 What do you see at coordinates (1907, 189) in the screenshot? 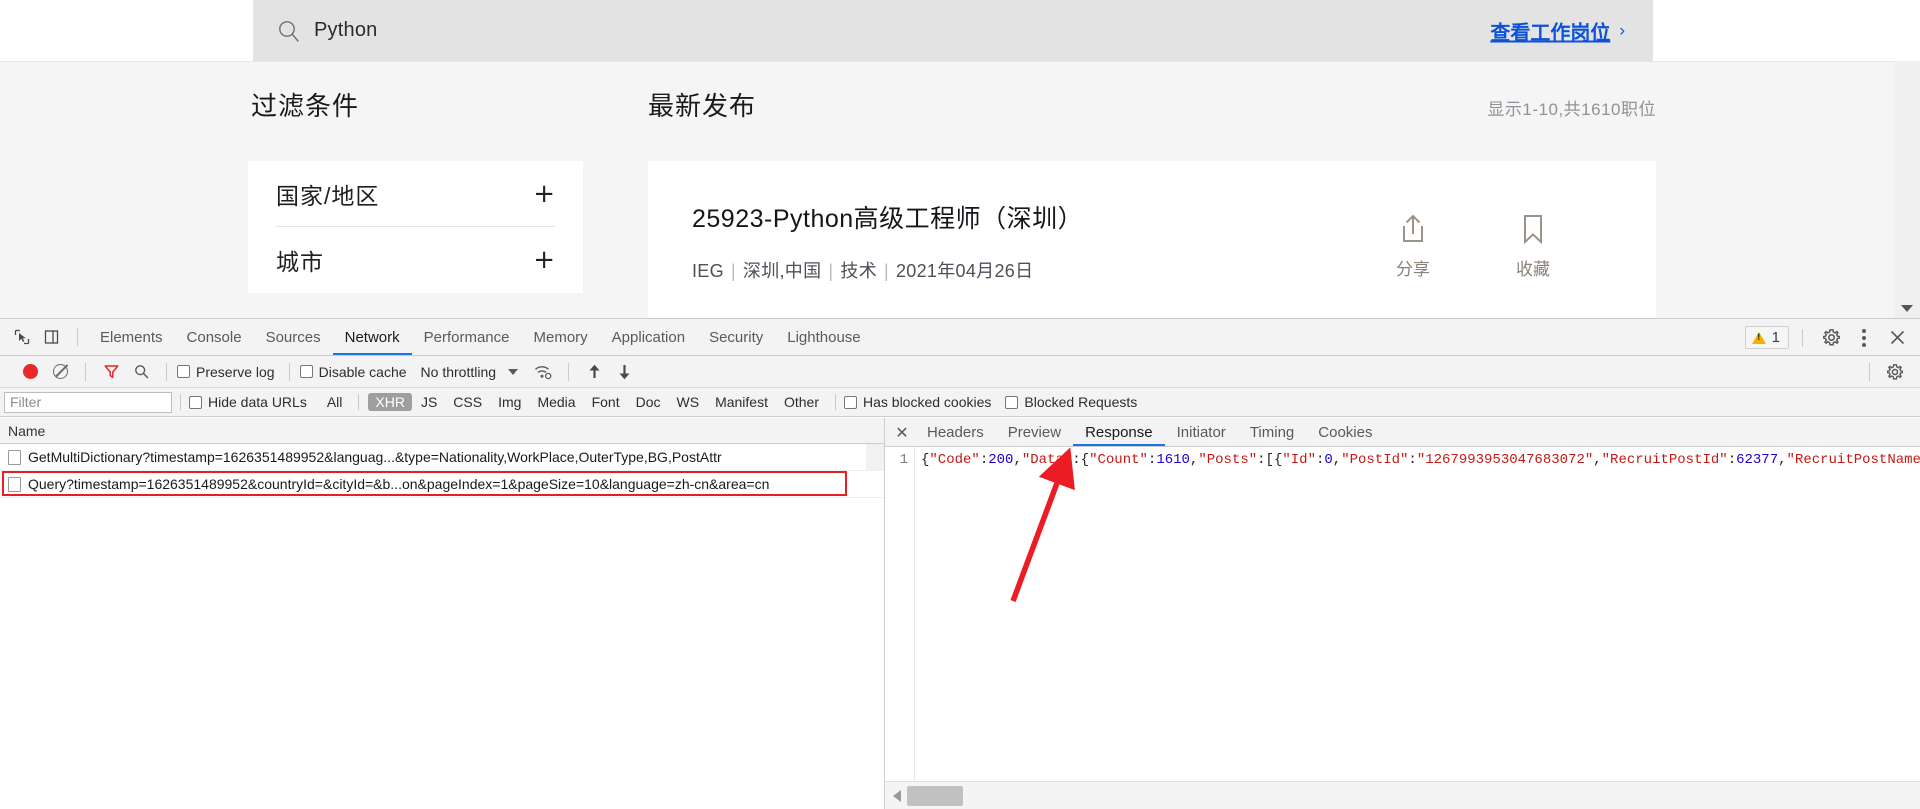
I see `page-vertical-scrollbar` at bounding box center [1907, 189].